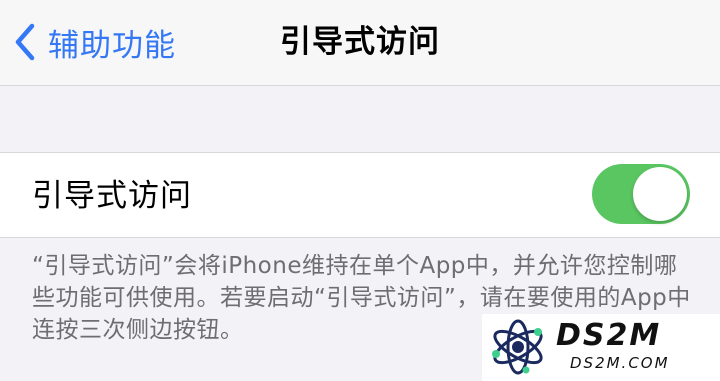 Image resolution: width=720 pixels, height=381 pixels. I want to click on toggle-knob, so click(660, 194).